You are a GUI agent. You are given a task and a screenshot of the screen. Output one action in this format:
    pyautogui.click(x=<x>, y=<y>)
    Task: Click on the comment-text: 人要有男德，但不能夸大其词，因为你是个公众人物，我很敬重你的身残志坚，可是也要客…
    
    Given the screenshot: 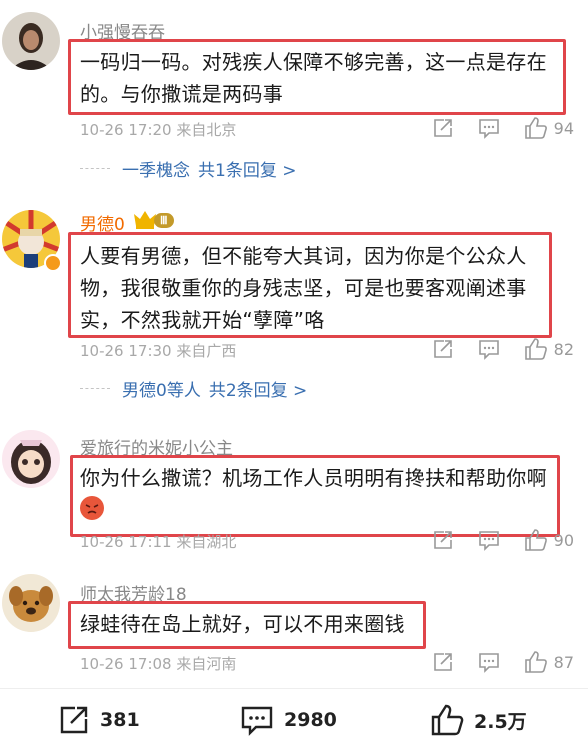 What is the action you would take?
    pyautogui.click(x=303, y=288)
    